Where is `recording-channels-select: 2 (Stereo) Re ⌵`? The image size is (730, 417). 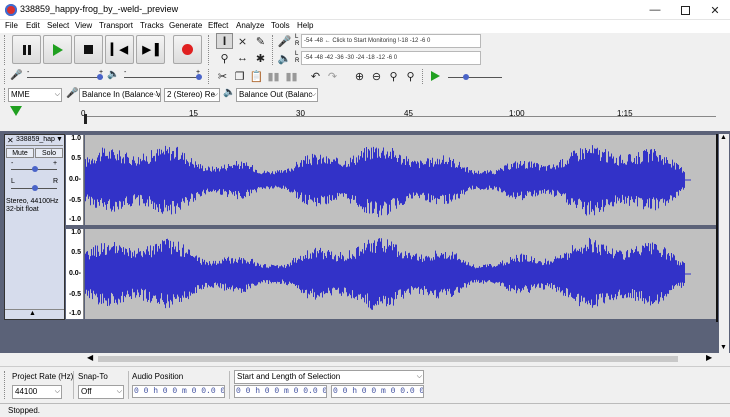
recording-channels-select: 2 (Stereo) Re ⌵ is located at coordinates (192, 95).